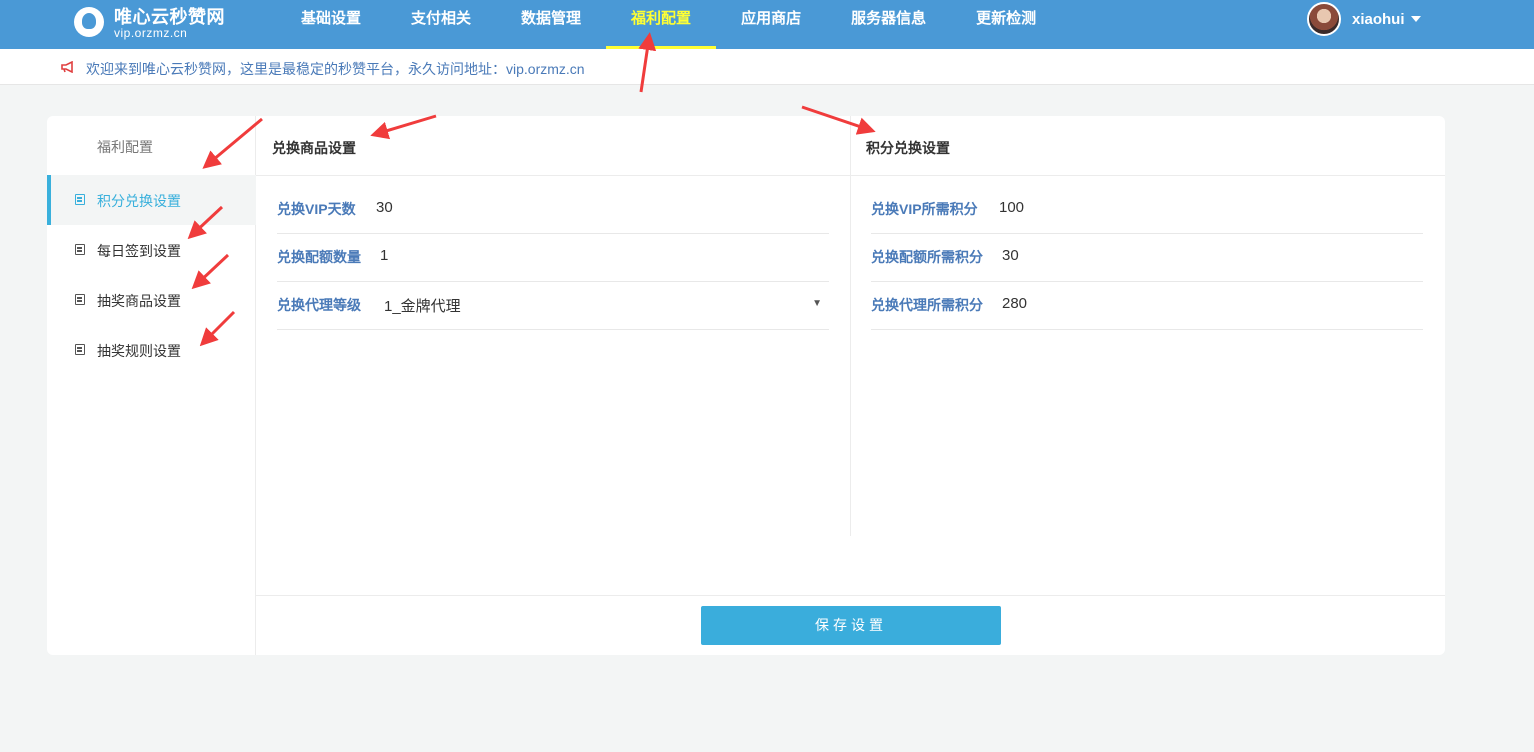 The image size is (1534, 752). What do you see at coordinates (661, 24) in the screenshot?
I see `nav-item-welfare-config: 福利配置` at bounding box center [661, 24].